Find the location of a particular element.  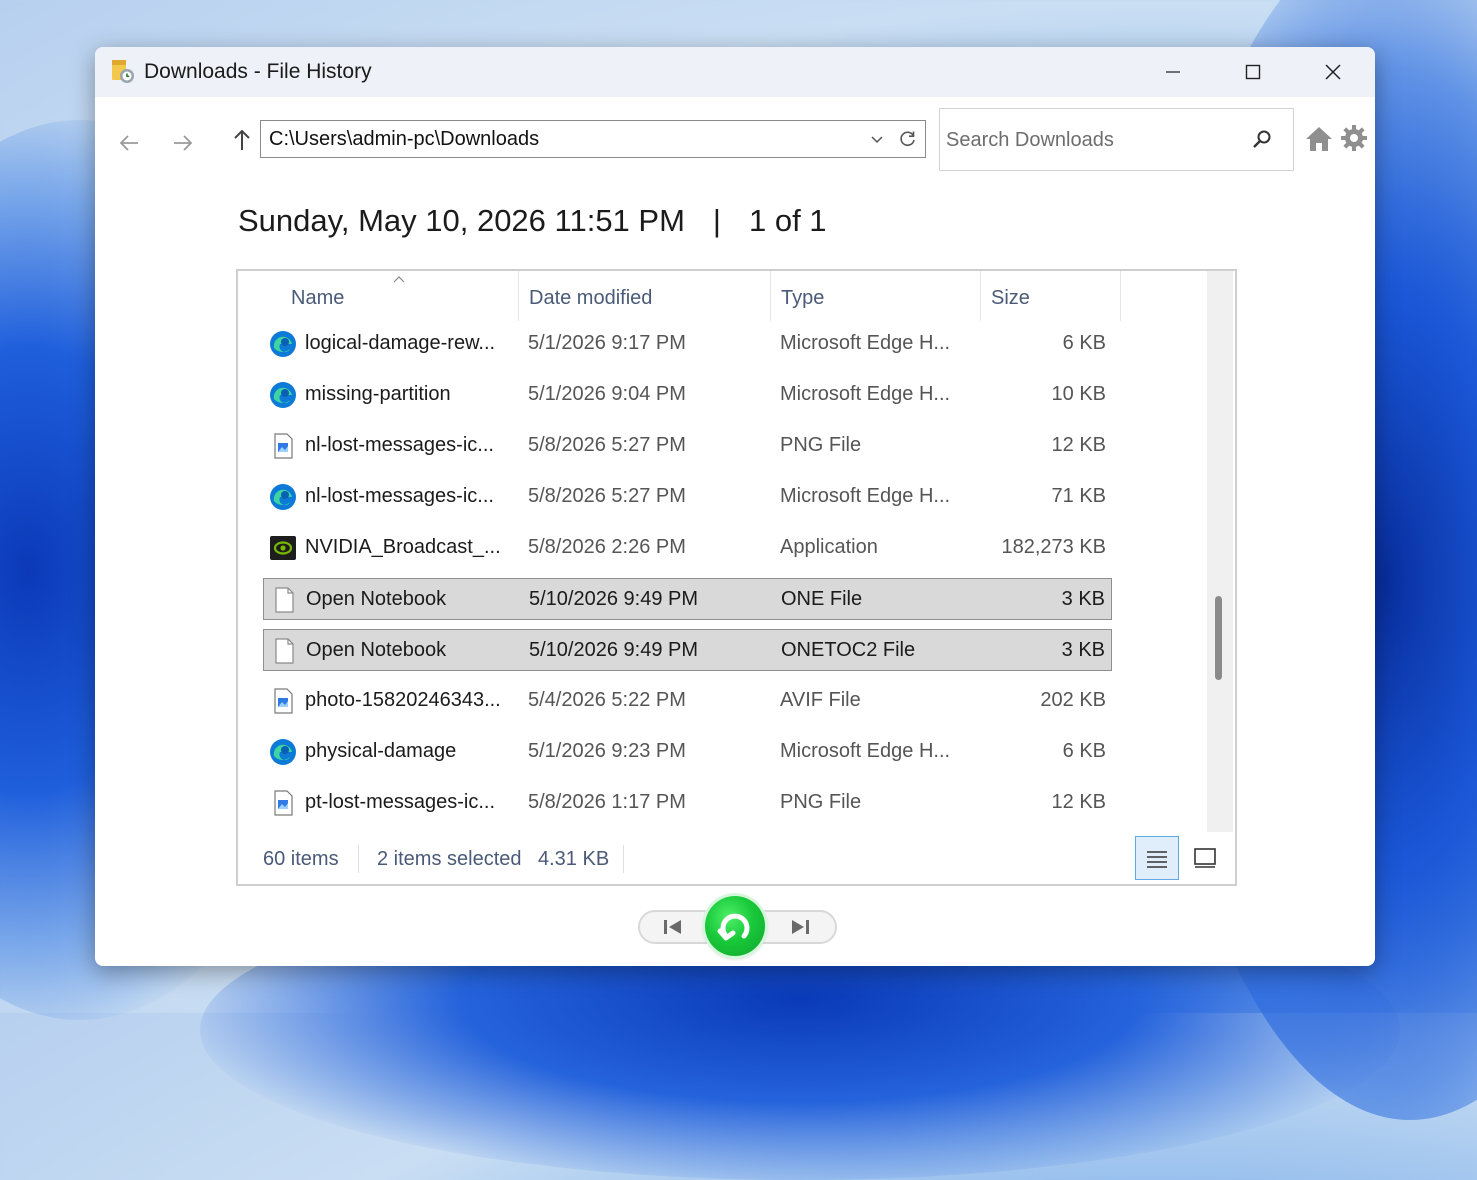

gear-icon is located at coordinates (1354, 138).